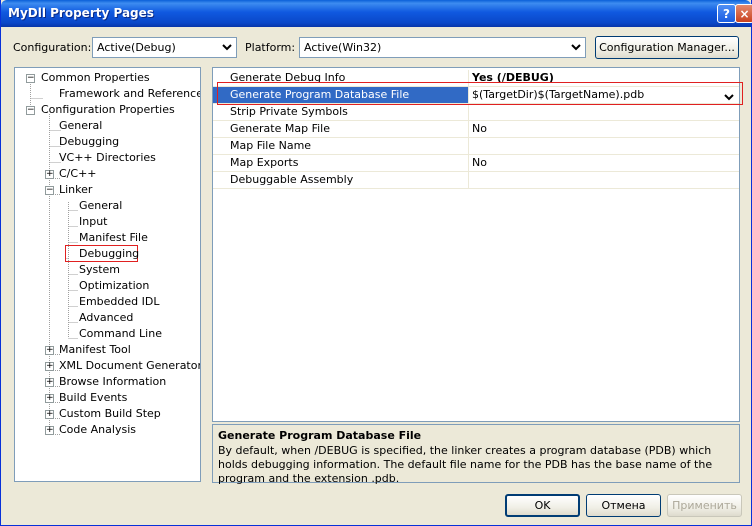  What do you see at coordinates (442, 47) in the screenshot?
I see `platform-dropdown: Active(Win32)` at bounding box center [442, 47].